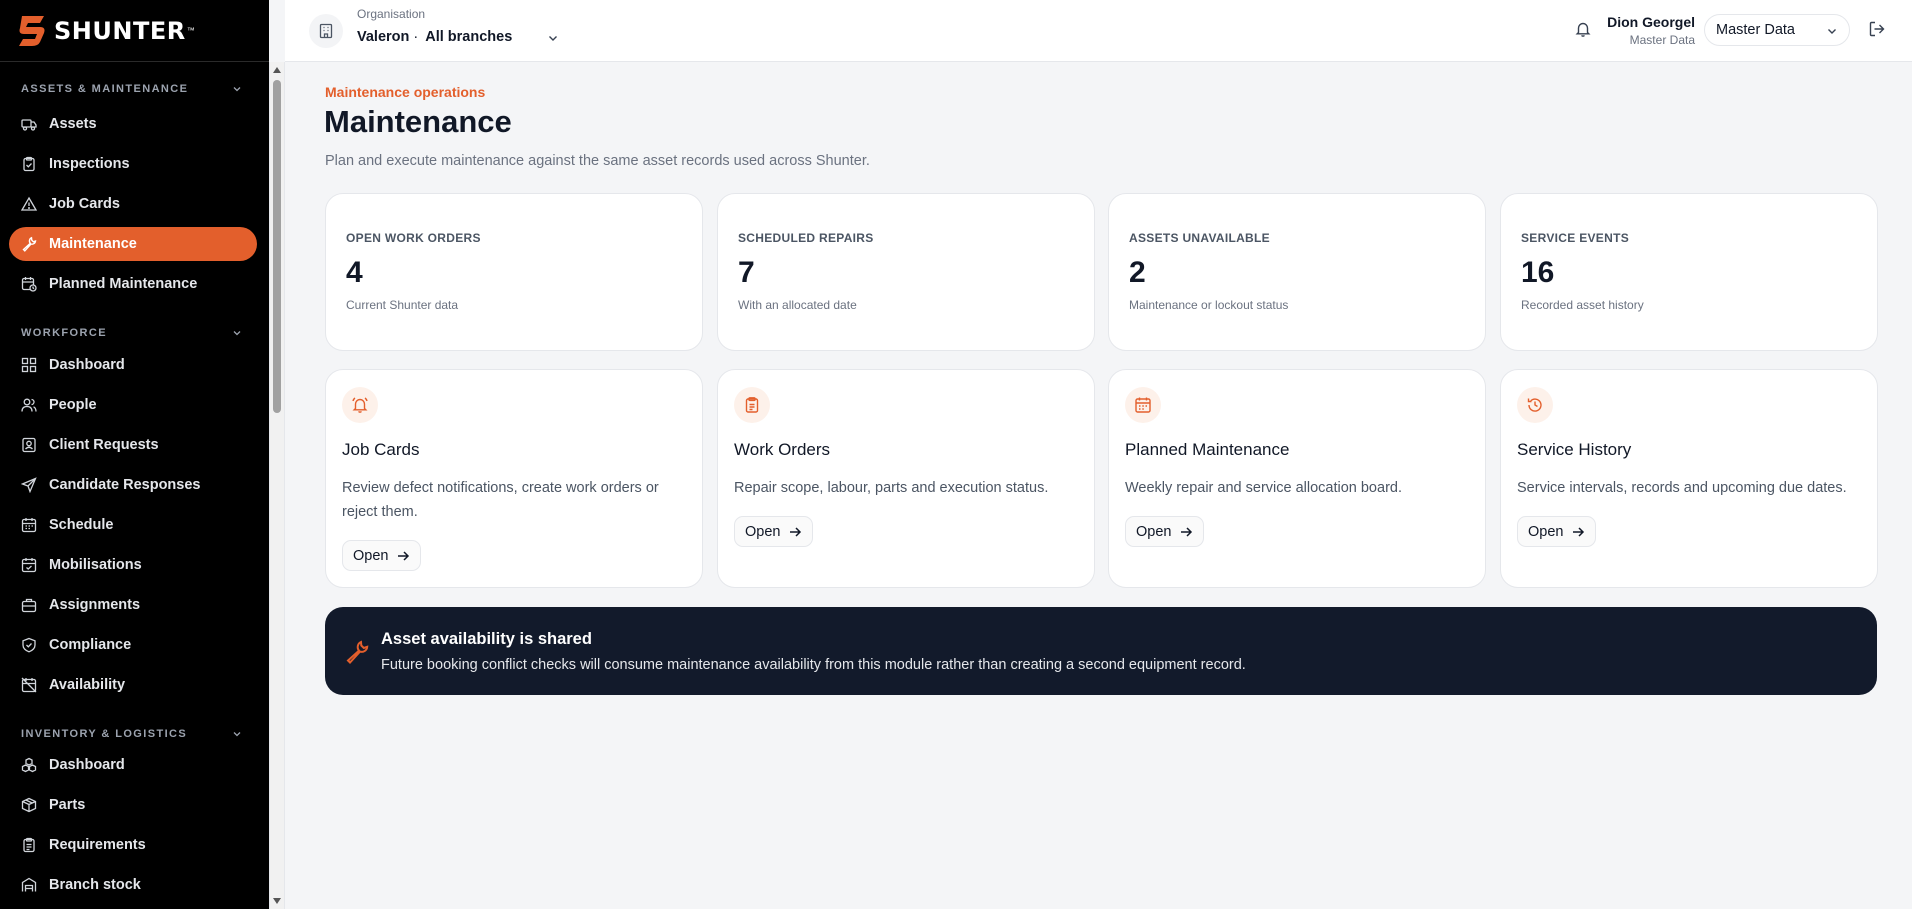  Describe the element at coordinates (1557, 531) in the screenshot. I see `open-service-history-button: Open` at that location.